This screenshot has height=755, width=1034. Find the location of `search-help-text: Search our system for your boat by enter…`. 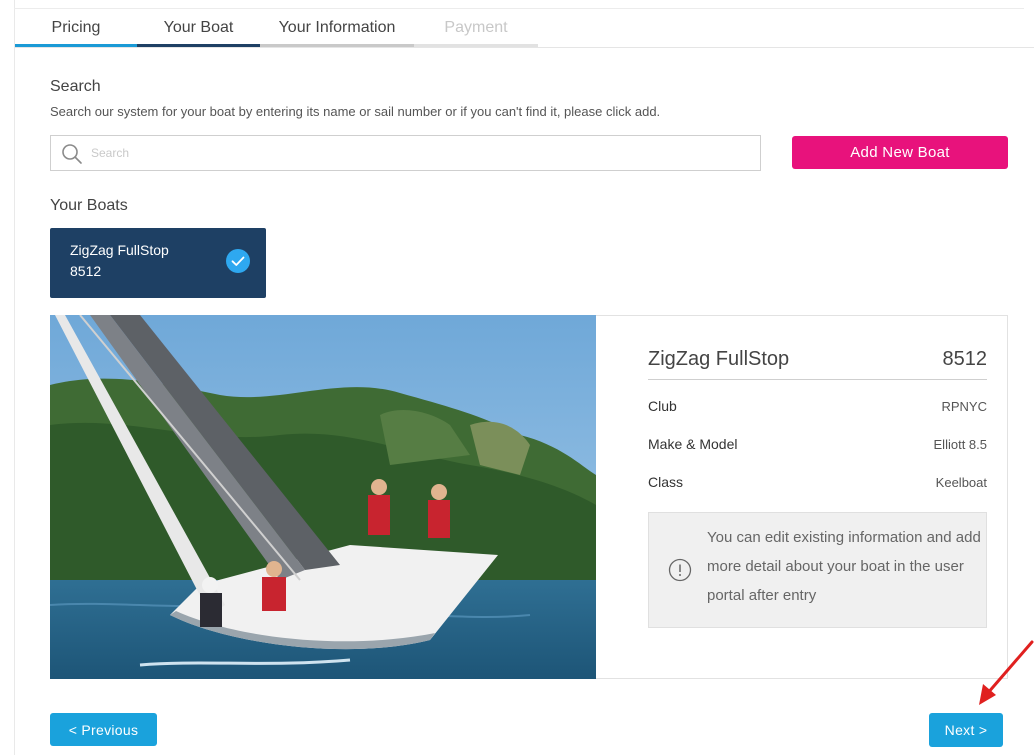

search-help-text: Search our system for your boat by enter… is located at coordinates (355, 111).